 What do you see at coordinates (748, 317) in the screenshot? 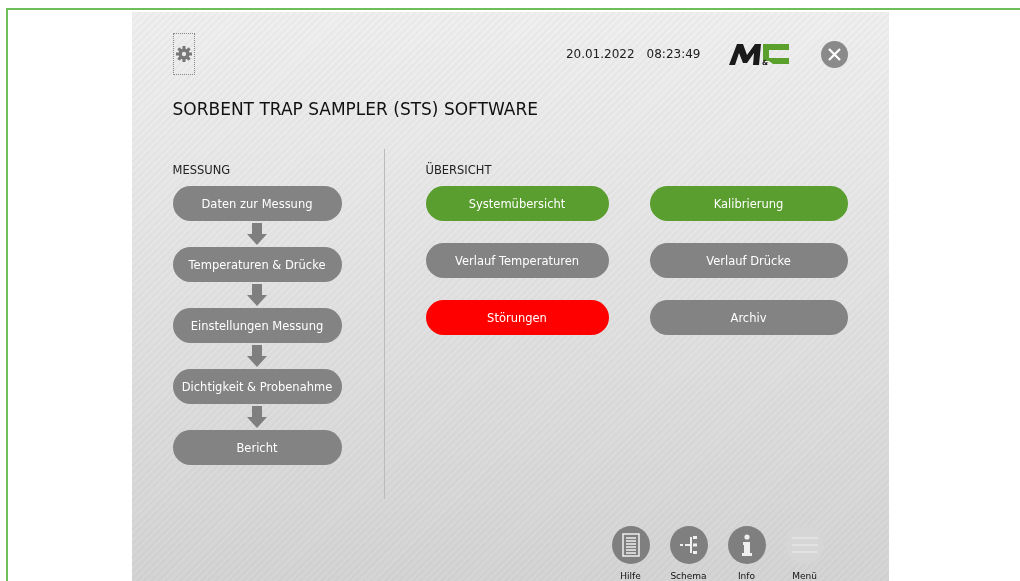
I see `overview-button: Archiv` at bounding box center [748, 317].